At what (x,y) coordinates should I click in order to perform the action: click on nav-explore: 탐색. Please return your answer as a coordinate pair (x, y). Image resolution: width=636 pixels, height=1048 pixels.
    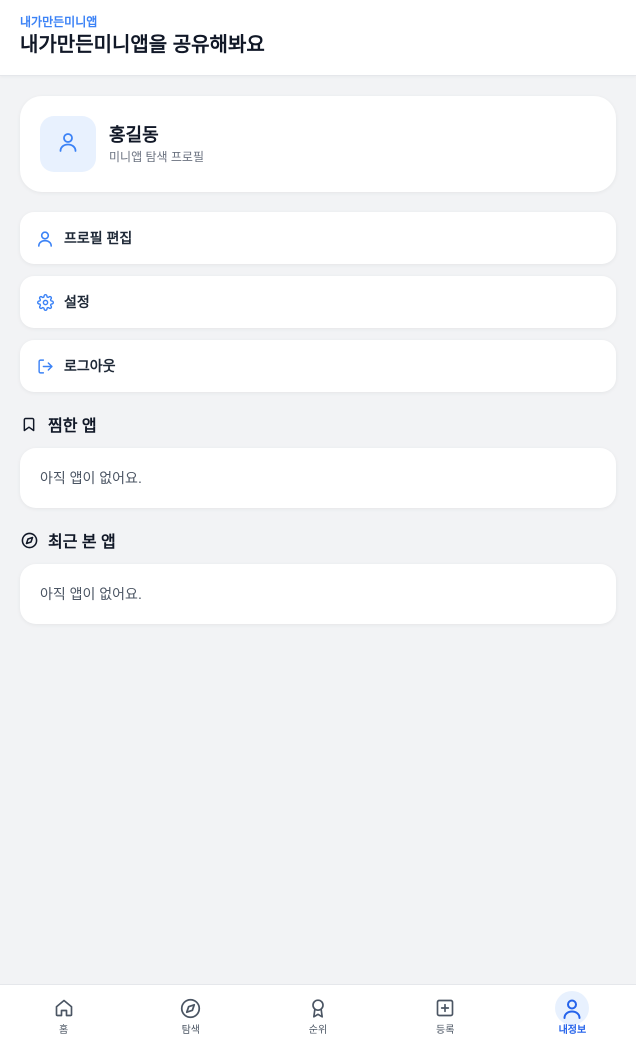
    Looking at the image, I should click on (190, 1016).